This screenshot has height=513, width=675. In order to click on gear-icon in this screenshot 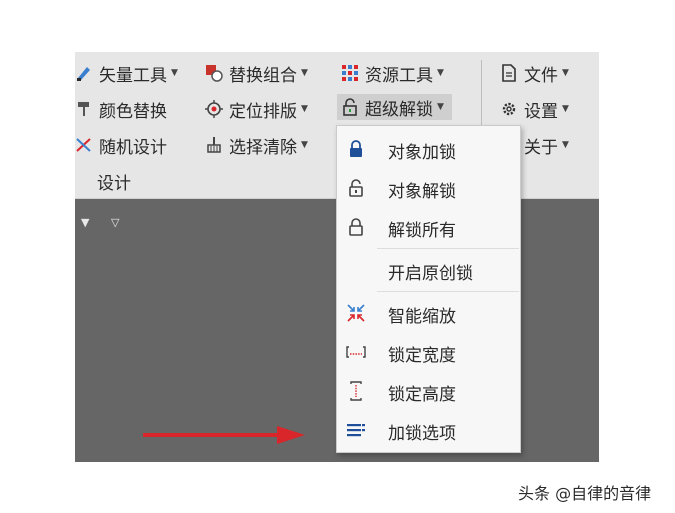, I will do `click(509, 109)`.